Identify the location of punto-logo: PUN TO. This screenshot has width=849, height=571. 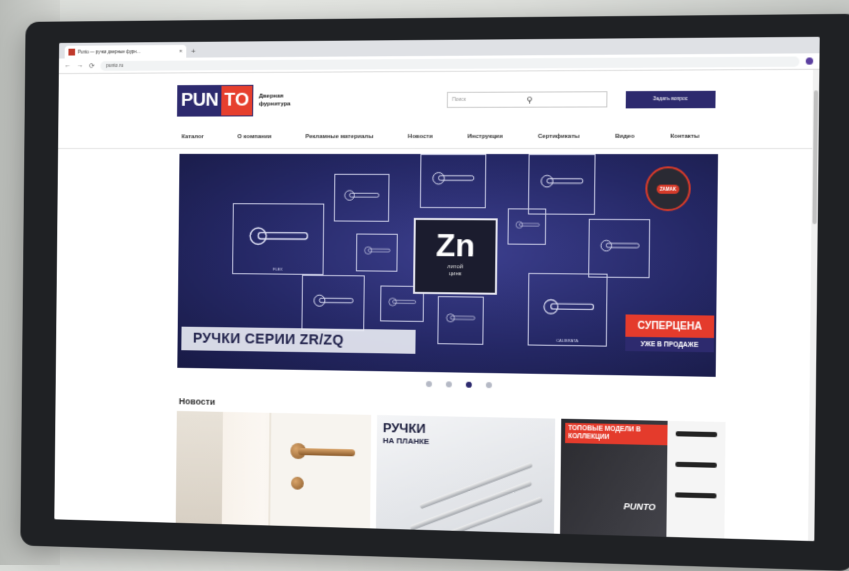
(215, 101).